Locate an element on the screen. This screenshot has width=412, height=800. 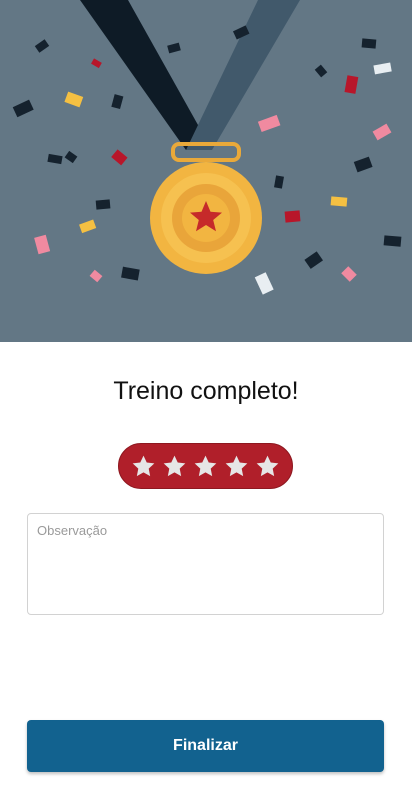
page-title: Treino completo! is located at coordinates (206, 391).